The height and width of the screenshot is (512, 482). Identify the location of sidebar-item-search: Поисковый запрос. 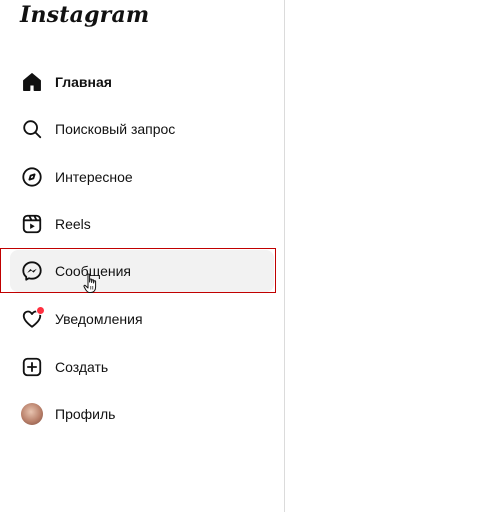
(142, 129).